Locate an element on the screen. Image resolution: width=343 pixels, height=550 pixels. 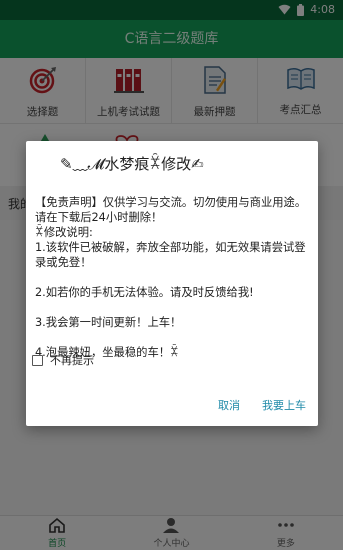
confirm-button: 我要上车 is located at coordinates (284, 405).